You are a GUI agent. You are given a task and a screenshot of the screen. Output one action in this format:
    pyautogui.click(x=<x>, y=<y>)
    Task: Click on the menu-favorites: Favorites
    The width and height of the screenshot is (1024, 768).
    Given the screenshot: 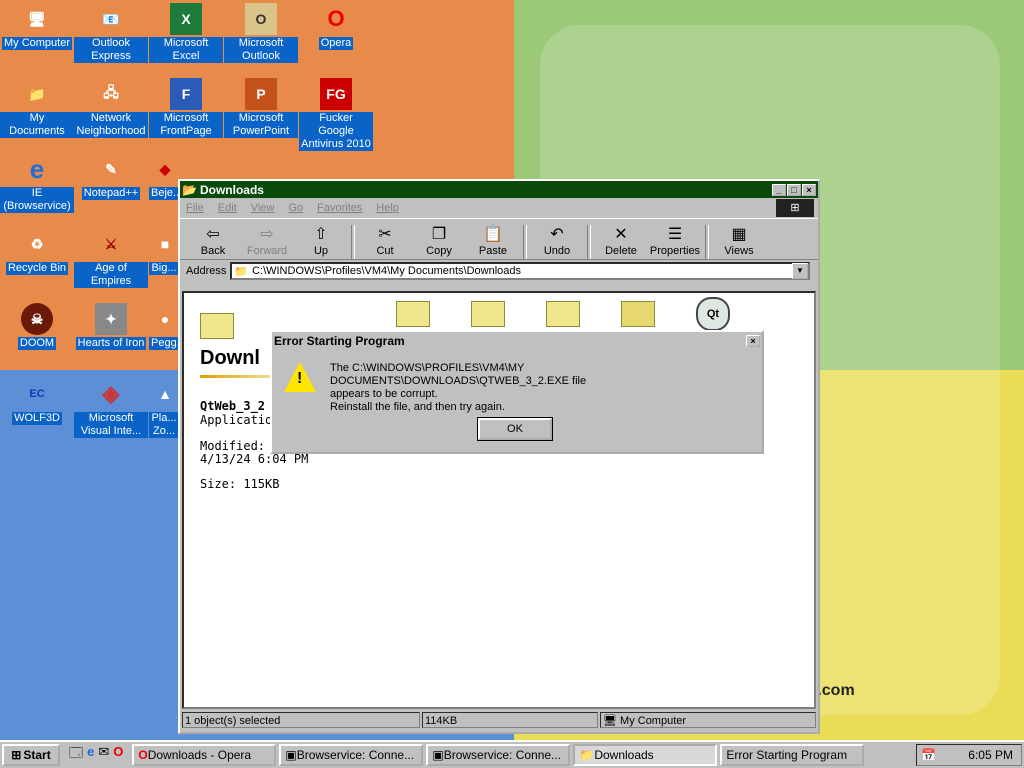 What is the action you would take?
    pyautogui.click(x=339, y=208)
    